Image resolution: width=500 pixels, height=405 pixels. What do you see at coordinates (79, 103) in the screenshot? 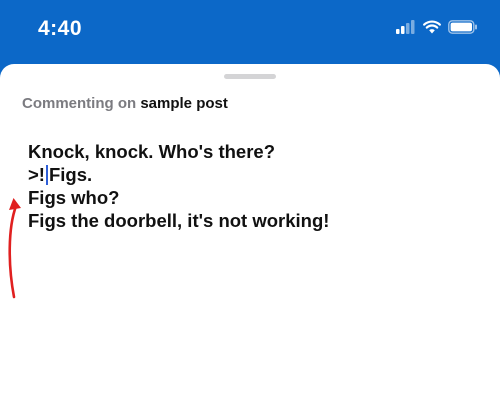
I see `commenting-on-label: Commenting on` at bounding box center [79, 103].